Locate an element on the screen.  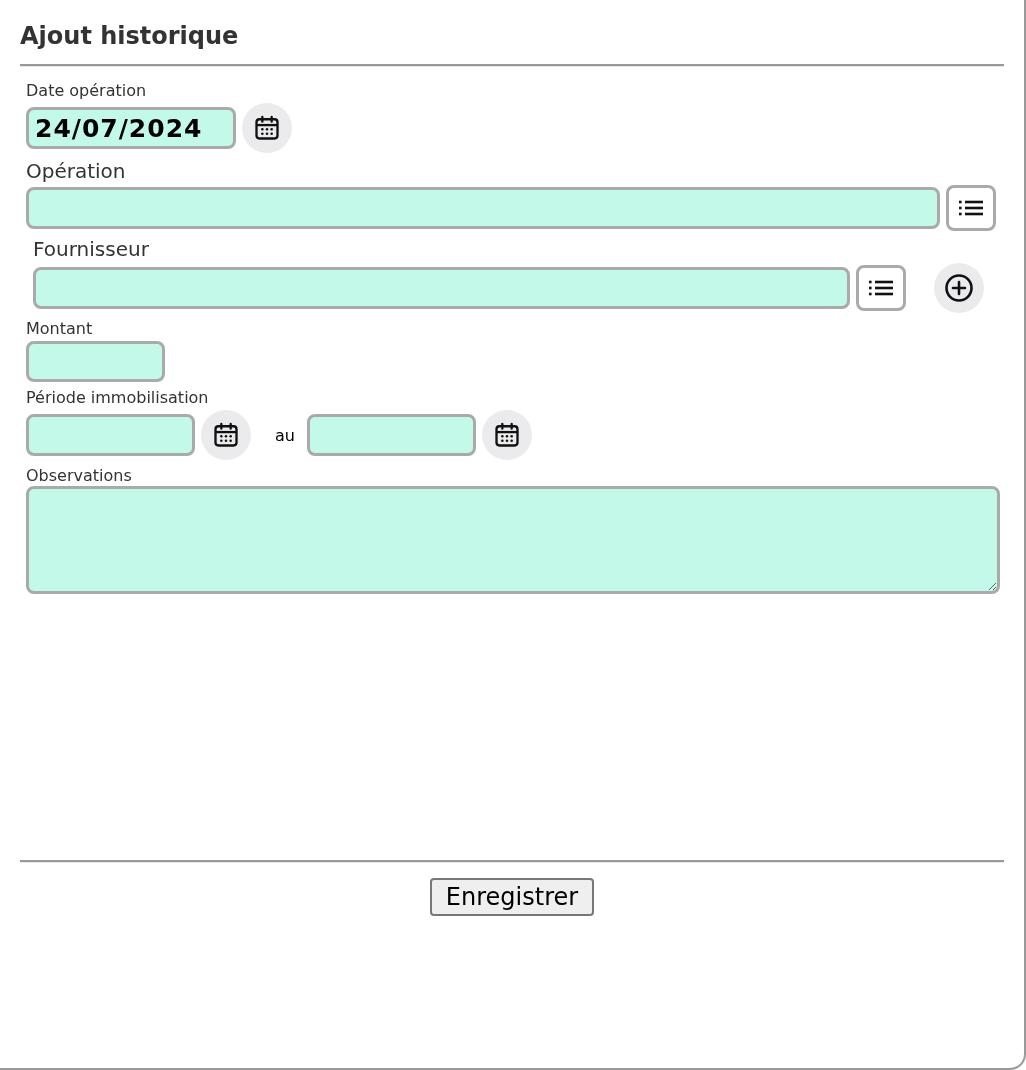
field-label: Opération is located at coordinates (76, 171).